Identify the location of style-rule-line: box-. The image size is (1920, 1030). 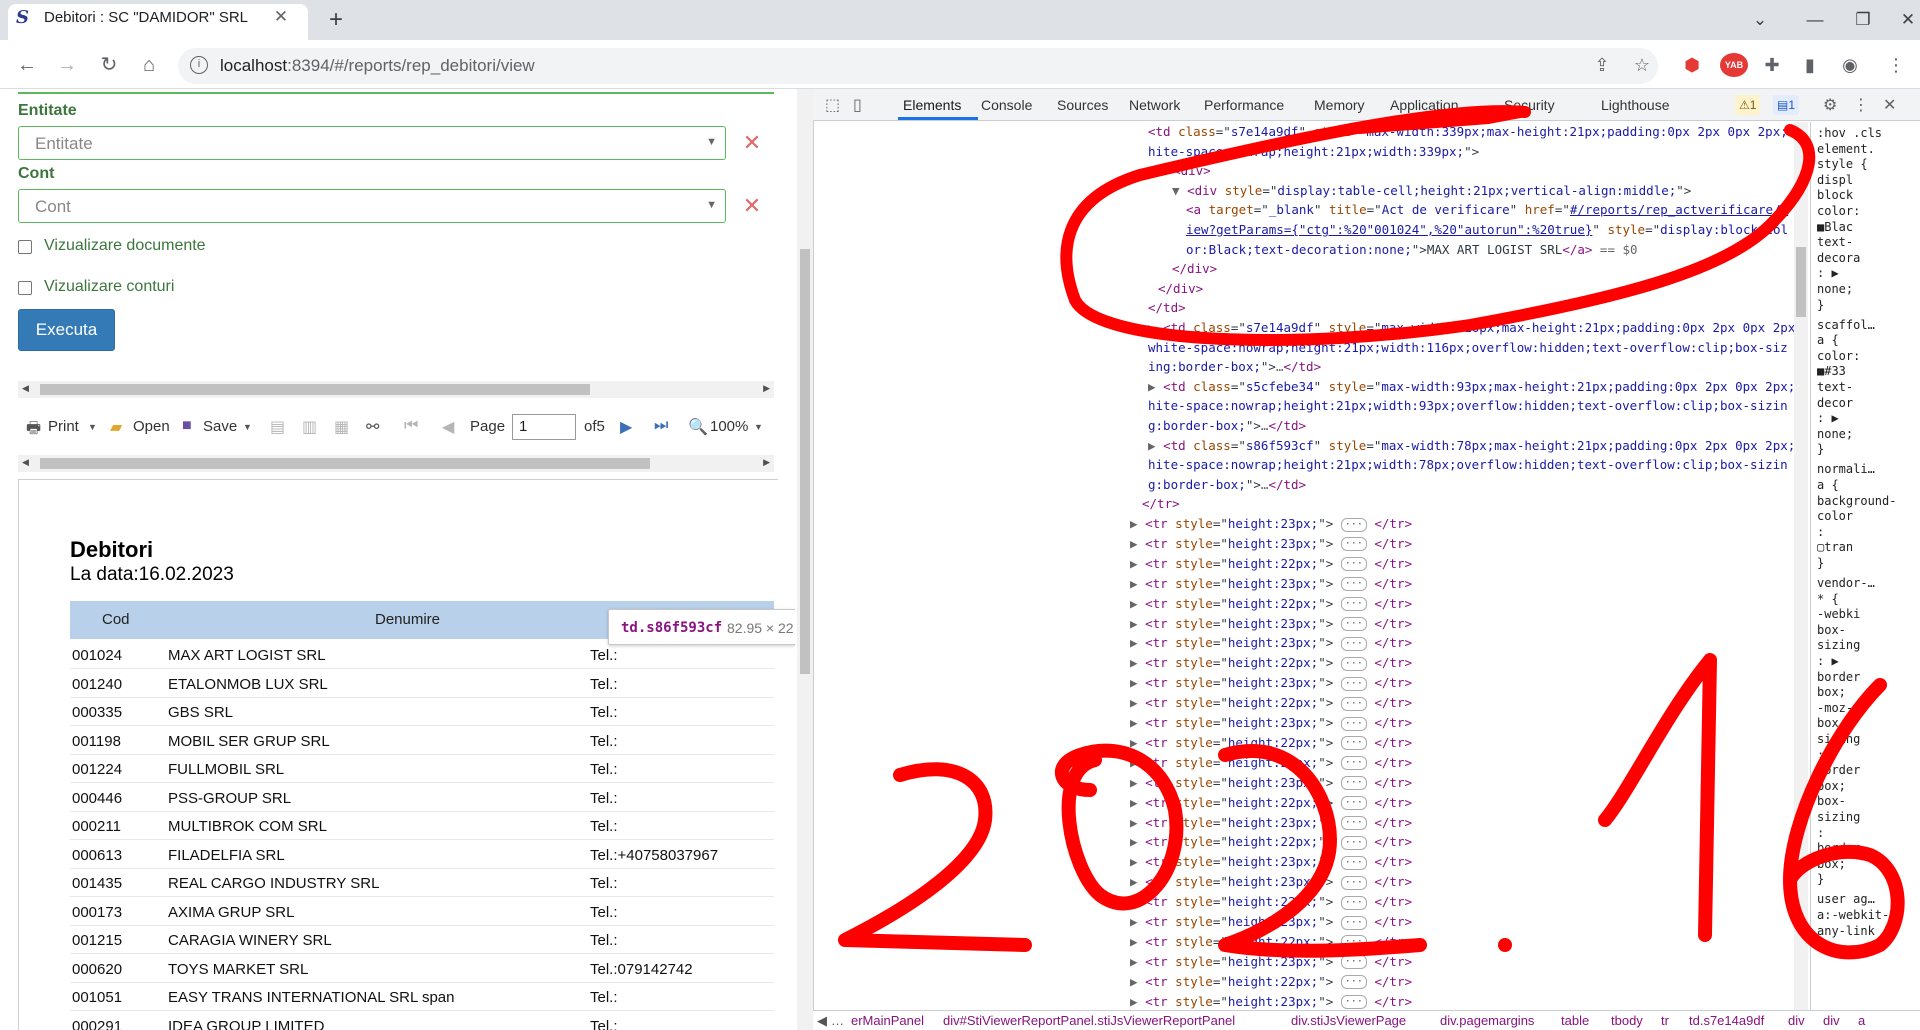
(1831, 801).